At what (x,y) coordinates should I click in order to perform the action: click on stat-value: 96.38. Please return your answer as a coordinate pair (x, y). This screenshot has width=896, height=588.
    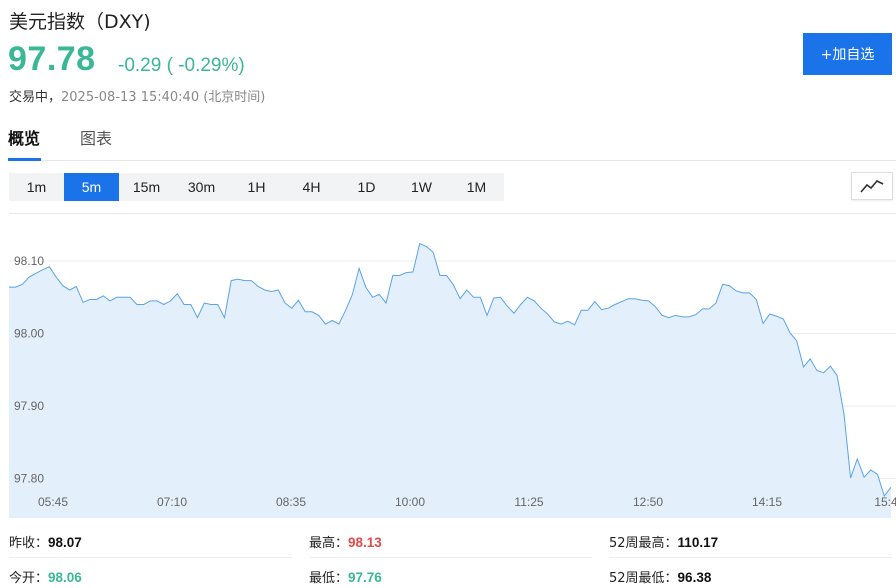
    Looking at the image, I should click on (694, 577).